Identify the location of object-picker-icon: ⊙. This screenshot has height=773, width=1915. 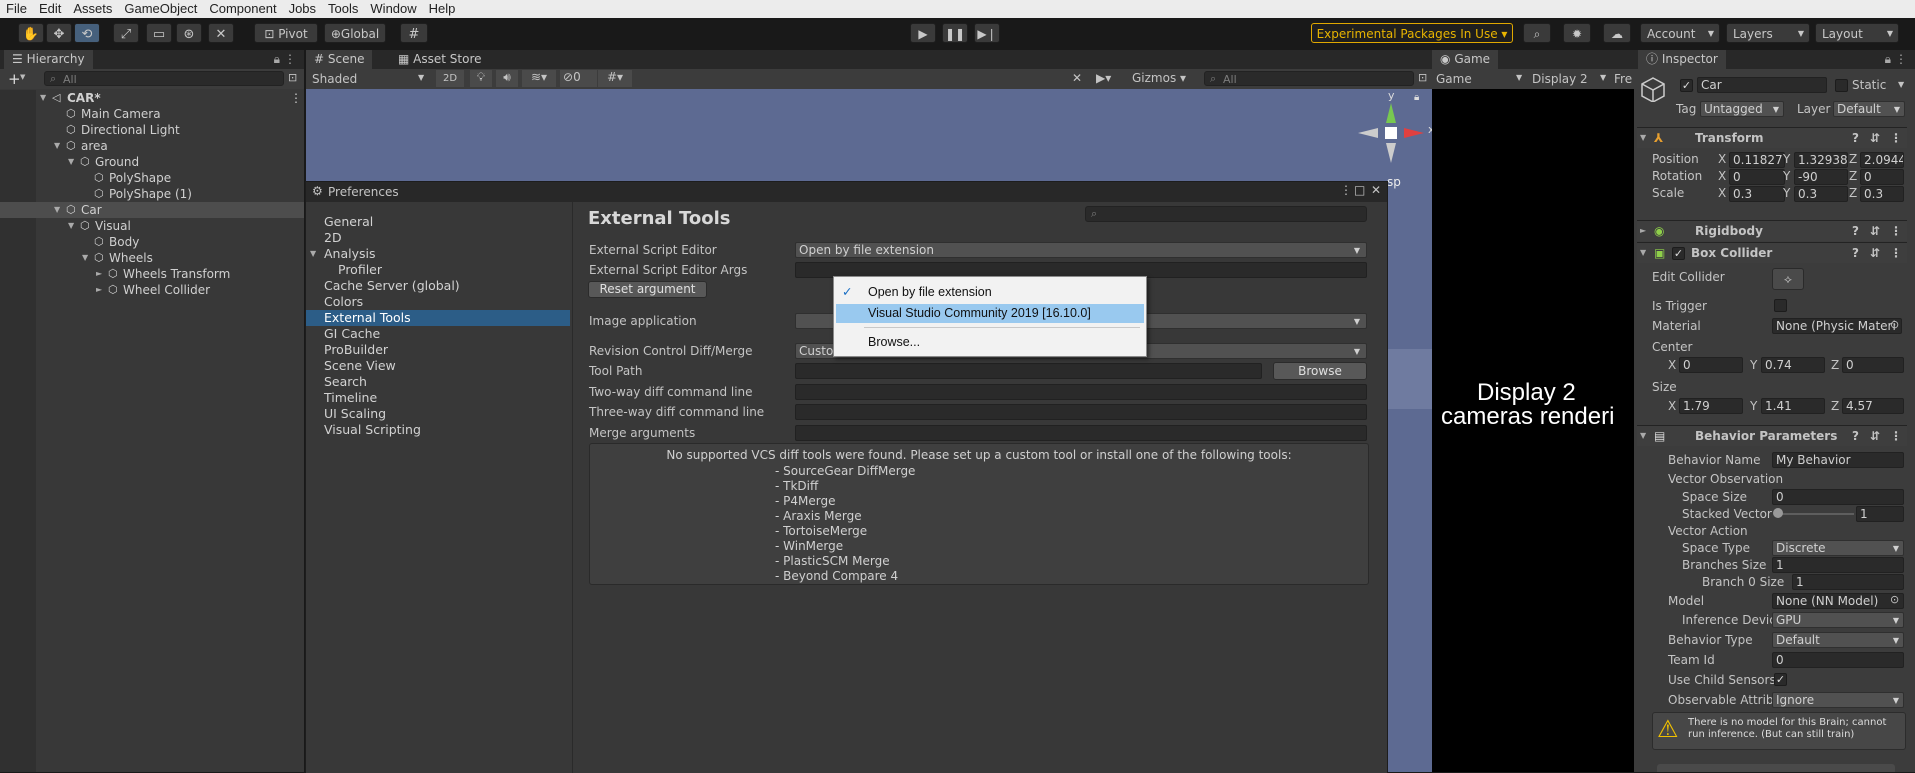
(1894, 599).